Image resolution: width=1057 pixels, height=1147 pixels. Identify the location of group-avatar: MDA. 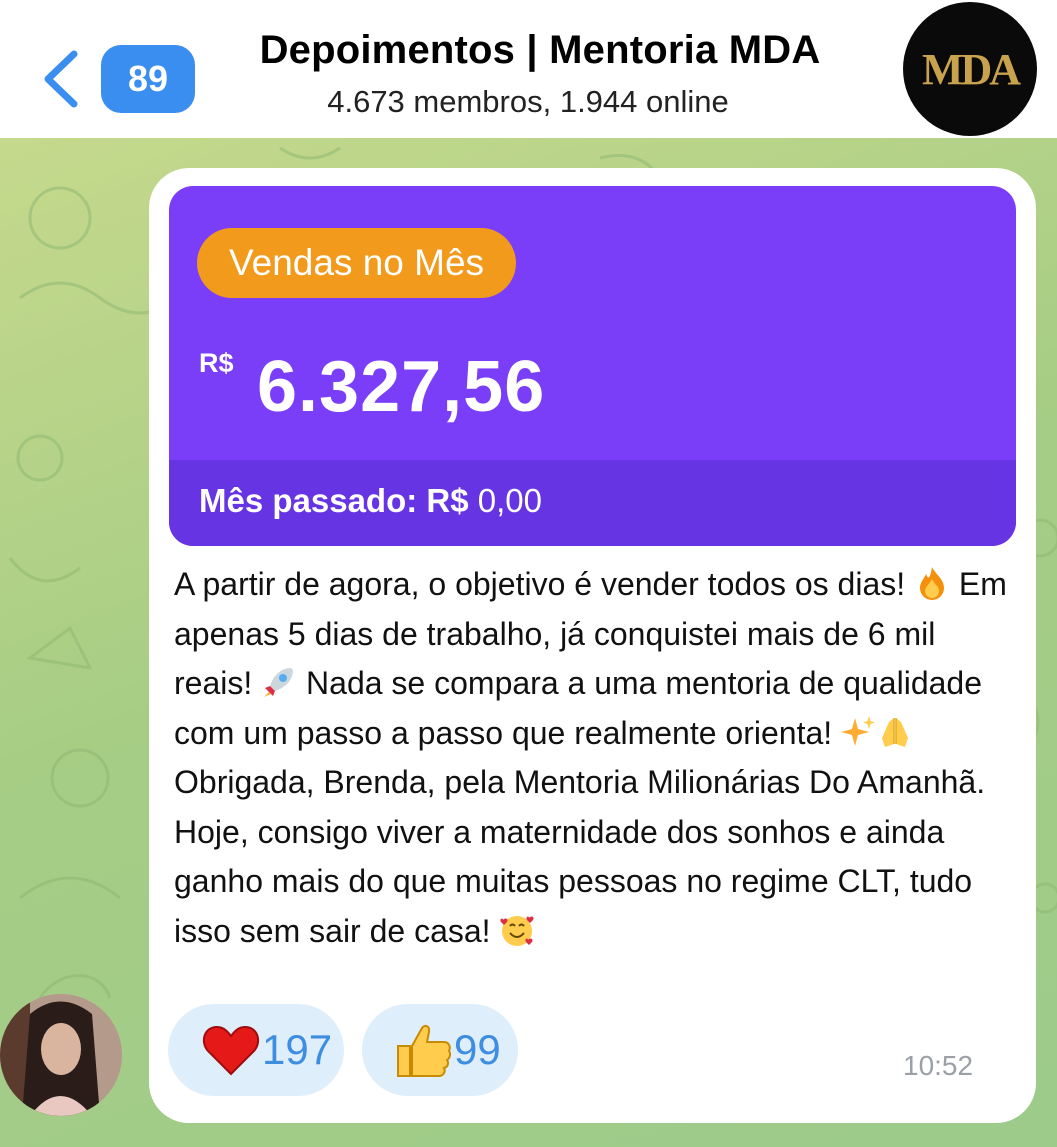
(970, 69).